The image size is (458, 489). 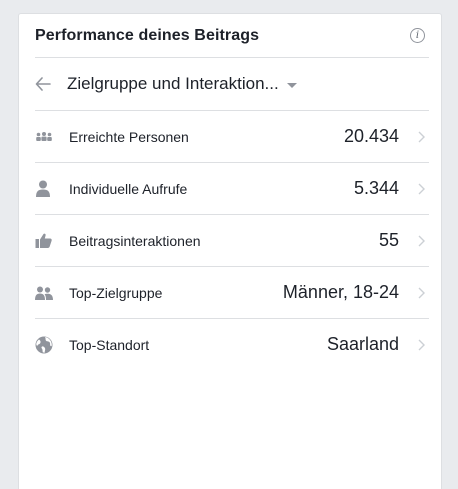 What do you see at coordinates (46, 293) in the screenshot?
I see `people-pair-icon` at bounding box center [46, 293].